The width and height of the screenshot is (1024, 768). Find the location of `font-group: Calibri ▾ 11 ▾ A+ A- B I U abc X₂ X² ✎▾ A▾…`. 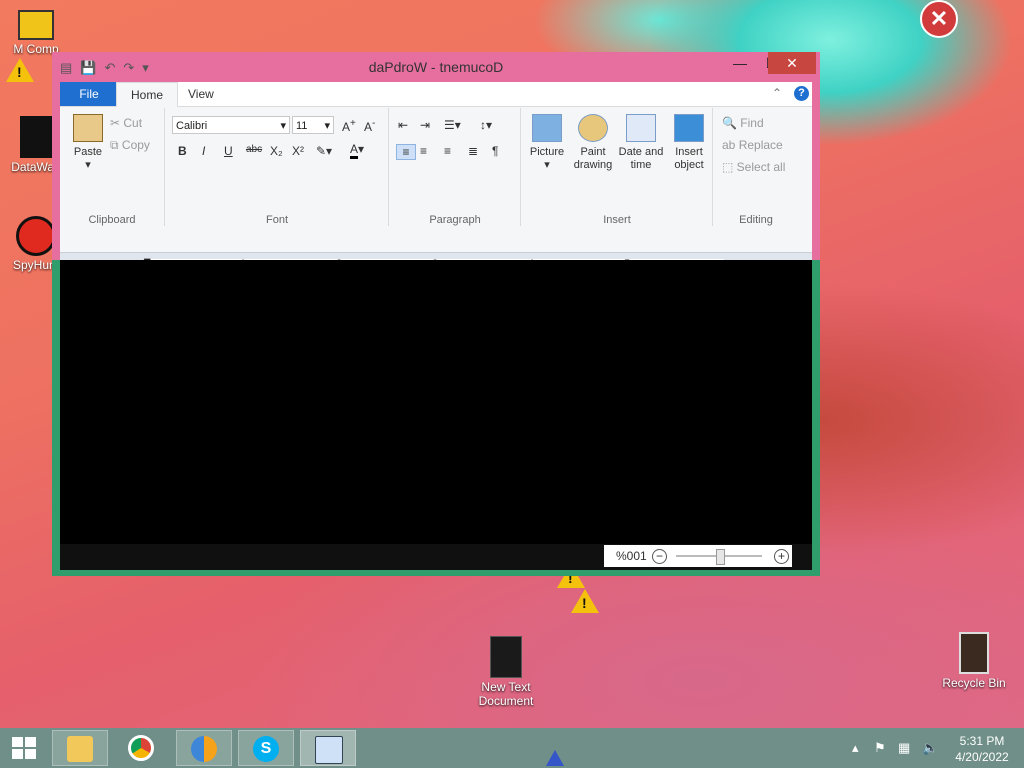

font-group: Calibri ▾ 11 ▾ A+ A- B I U abc X₂ X² ✎▾ A▾… is located at coordinates (277, 167).